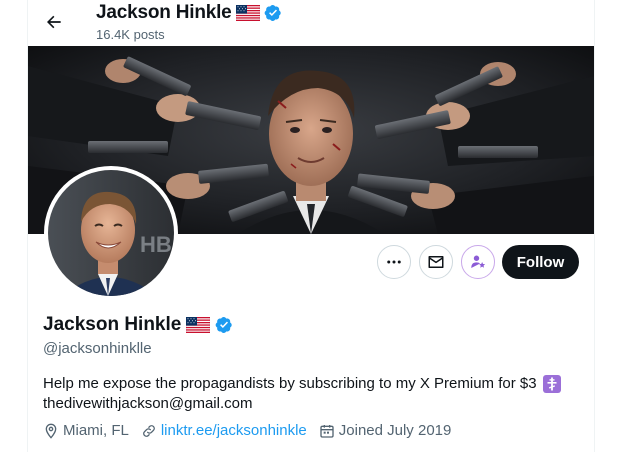 The image size is (620, 452). I want to click on link-icon, so click(148, 430).